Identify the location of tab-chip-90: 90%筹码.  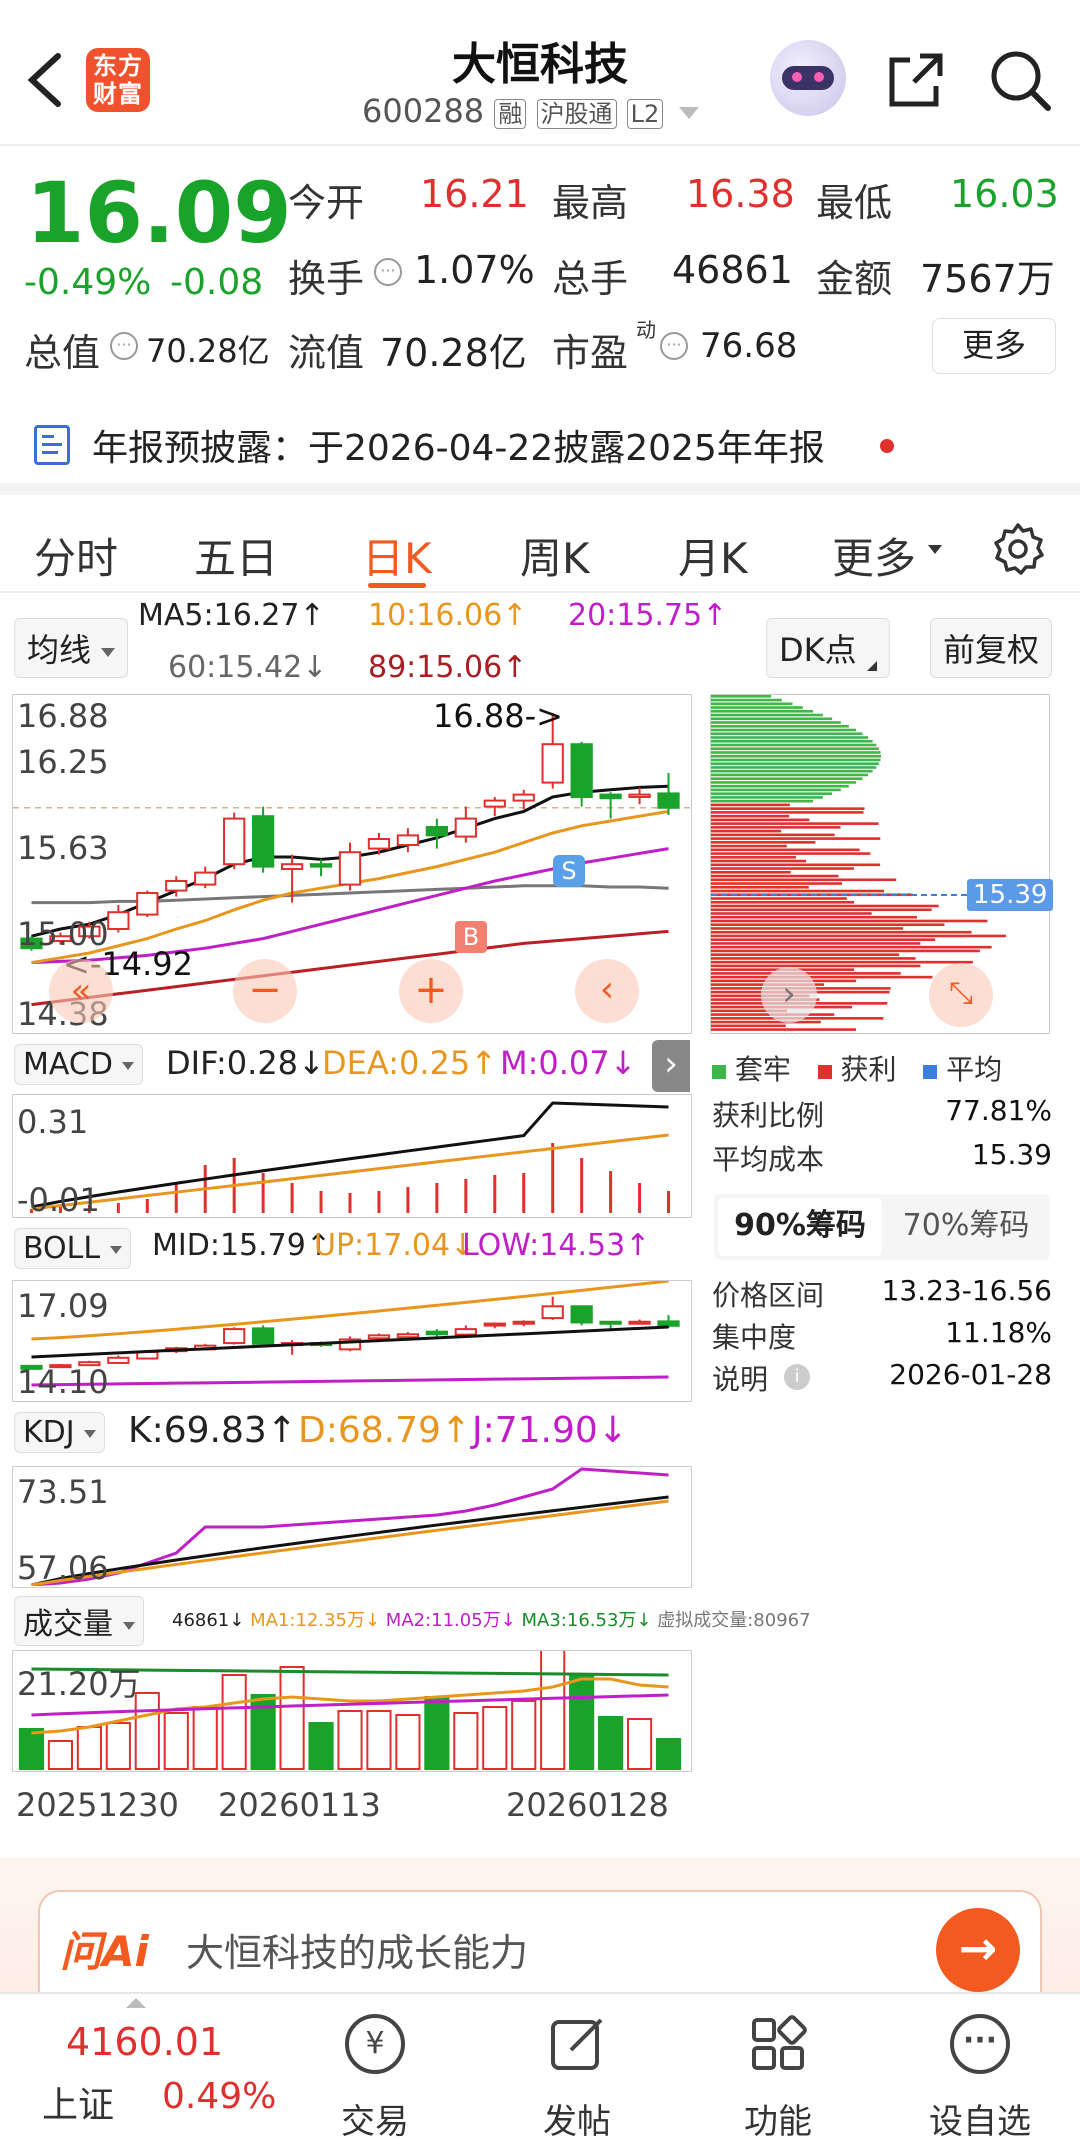
(800, 1227).